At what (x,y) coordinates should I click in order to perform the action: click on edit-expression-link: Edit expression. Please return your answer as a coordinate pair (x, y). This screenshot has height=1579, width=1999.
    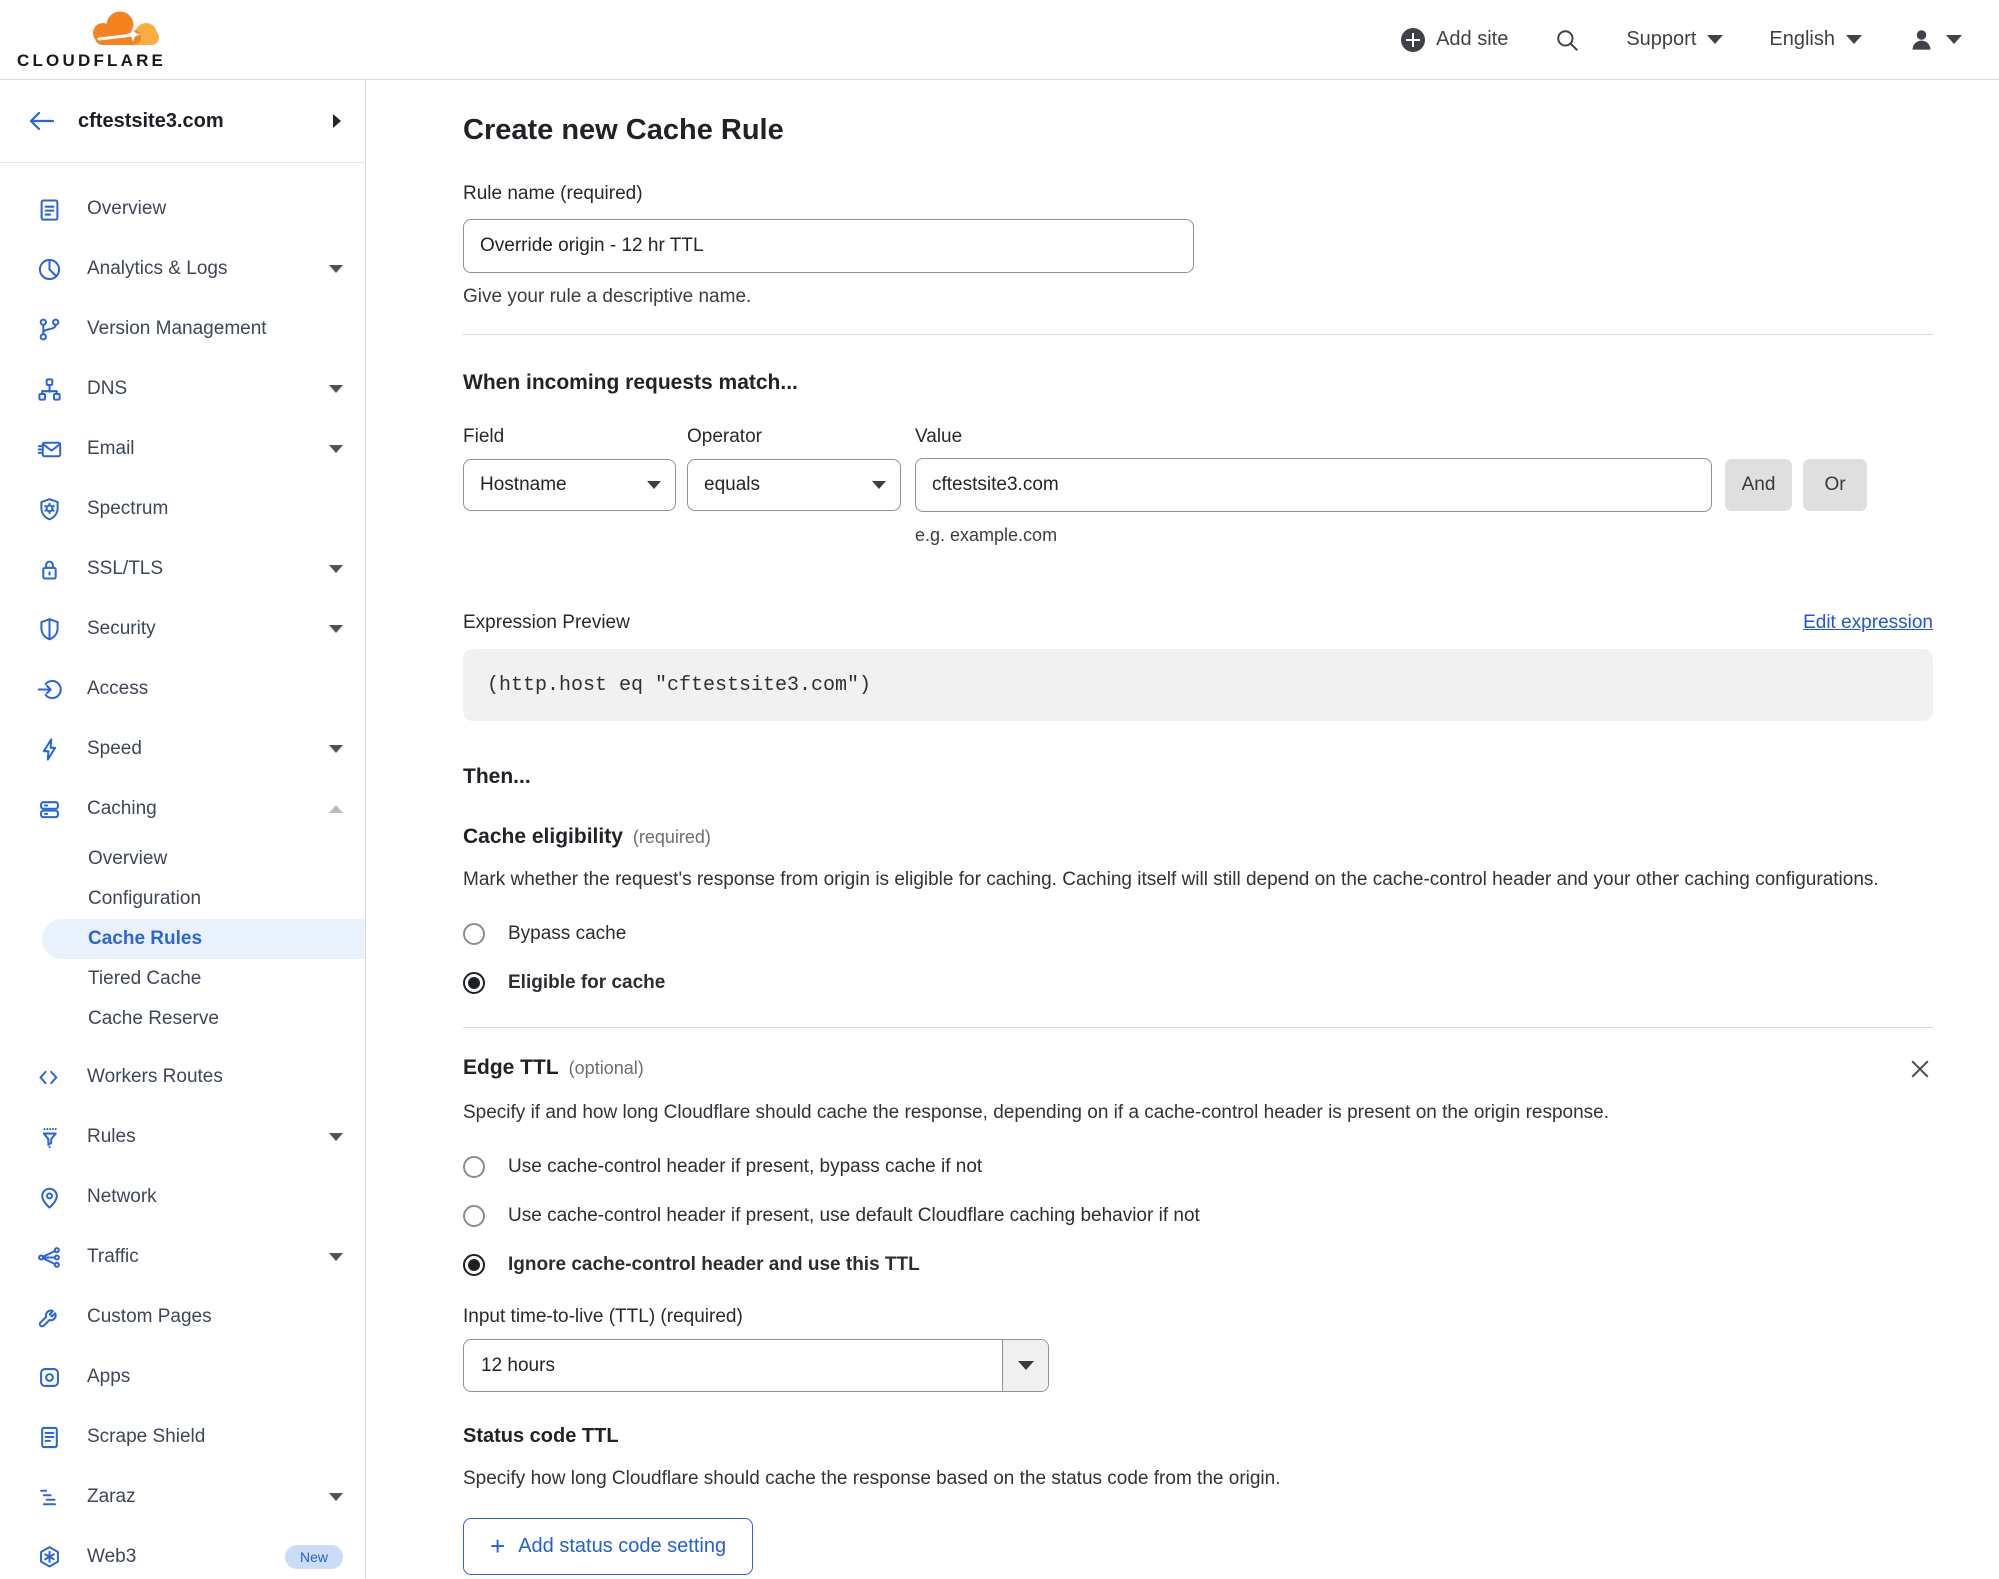
    Looking at the image, I should click on (1868, 623).